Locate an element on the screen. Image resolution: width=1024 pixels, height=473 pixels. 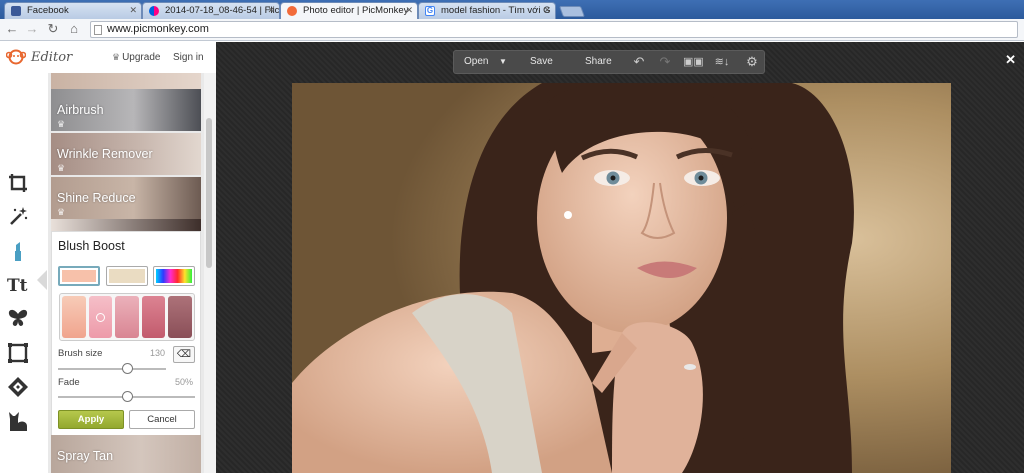
home-icon: ⌂ is located at coordinates (74, 29).